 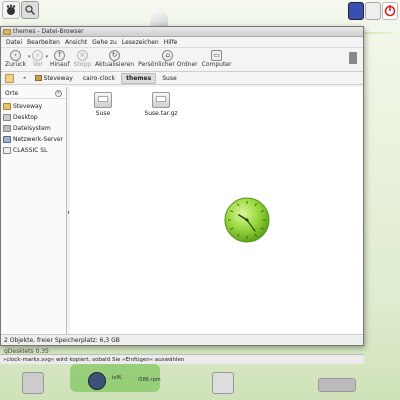 I want to click on crumb-label: Steveway, so click(x=58, y=78).